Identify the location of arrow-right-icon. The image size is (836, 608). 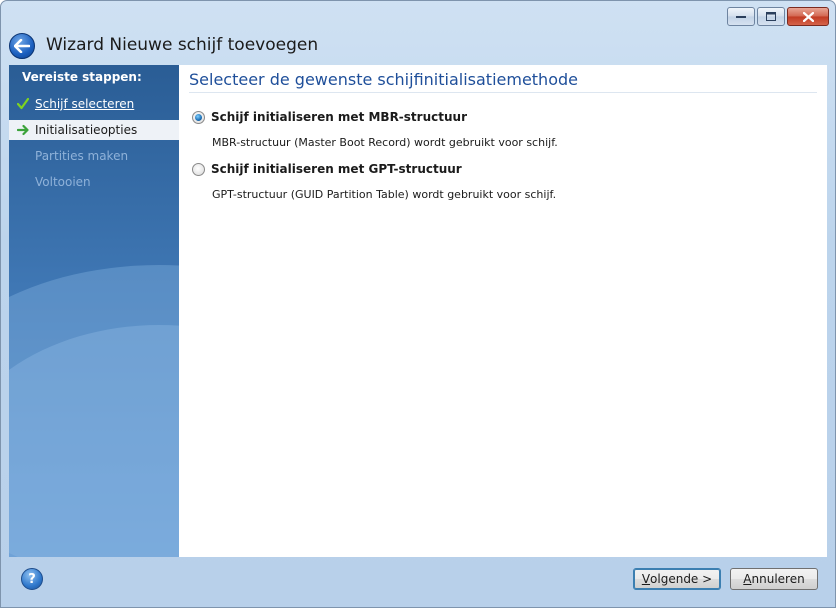
(23, 130).